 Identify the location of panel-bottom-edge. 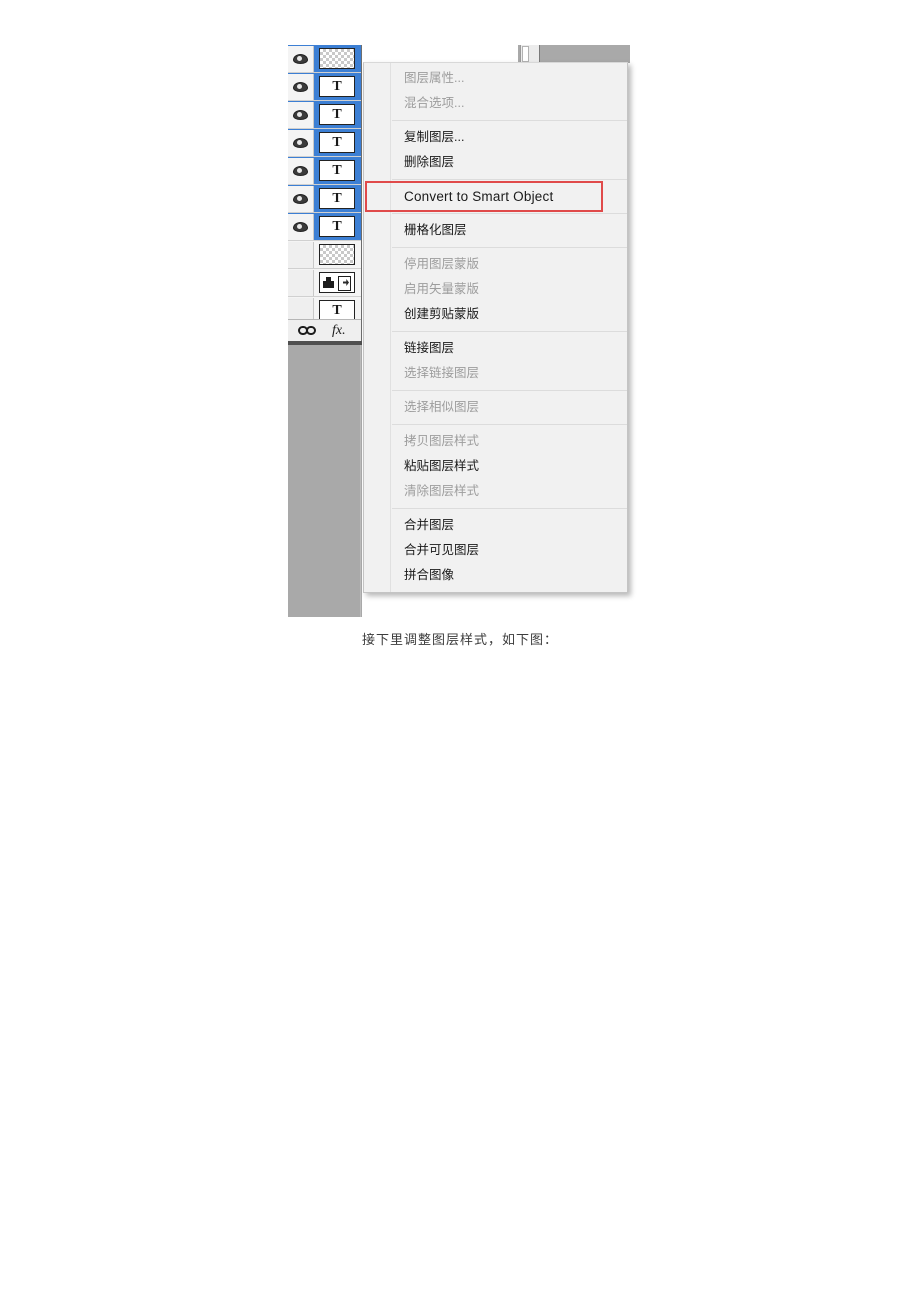
(325, 343).